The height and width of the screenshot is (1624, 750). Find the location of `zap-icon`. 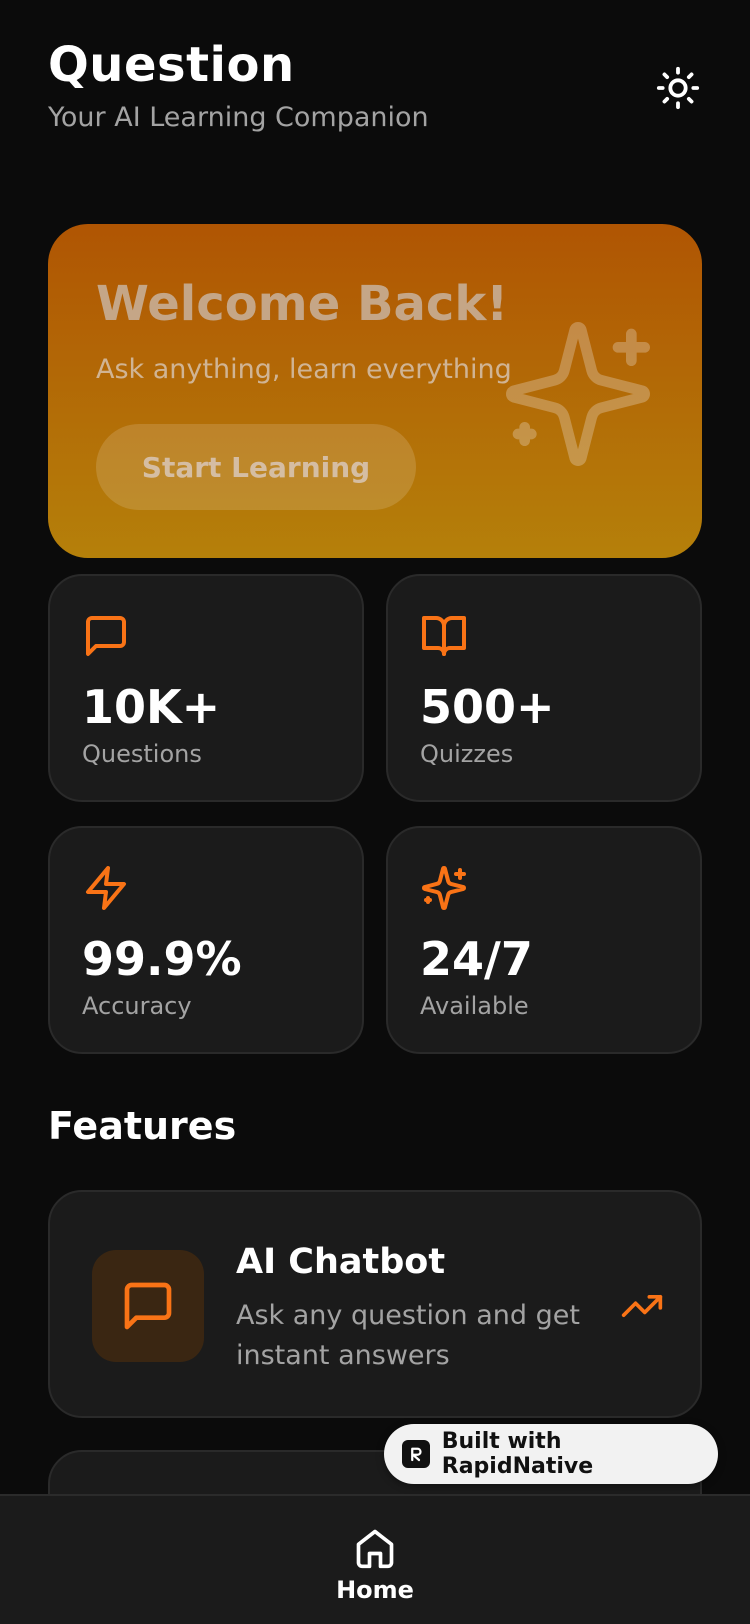

zap-icon is located at coordinates (106, 888).